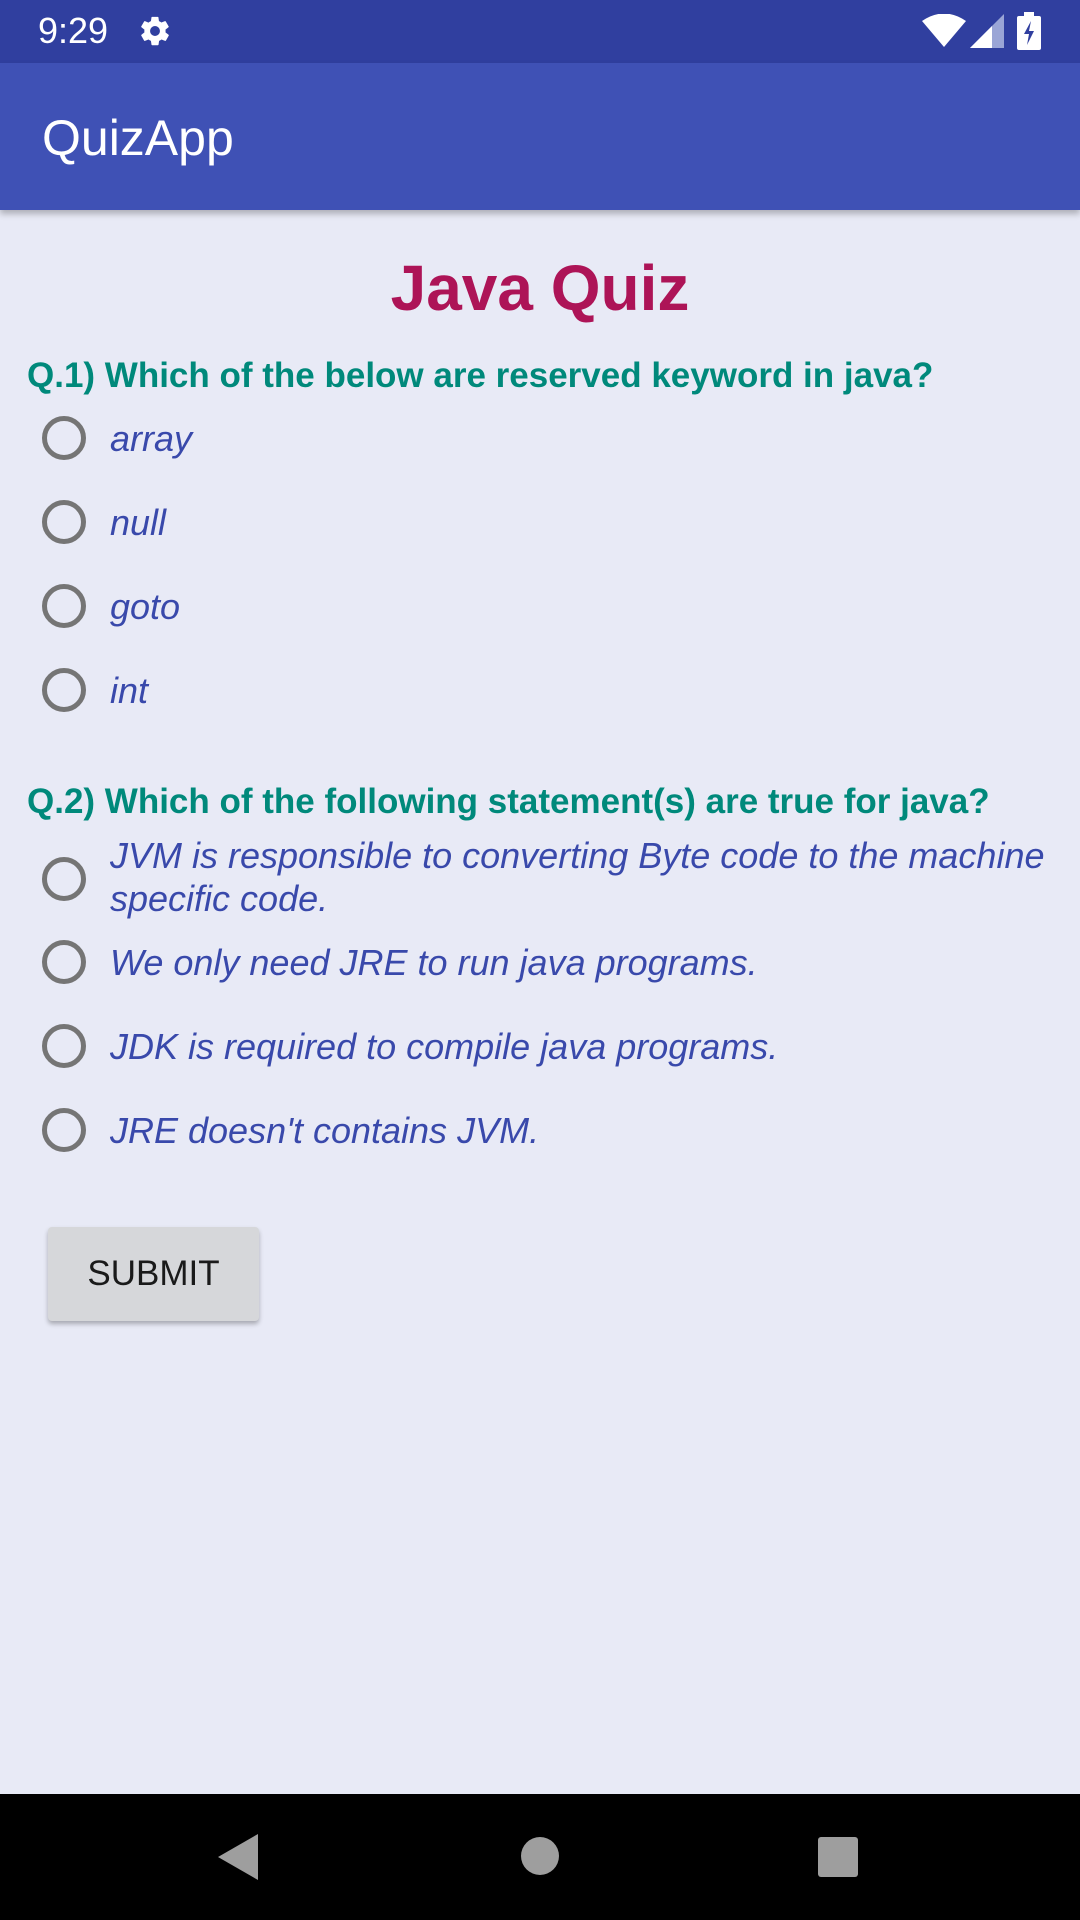  Describe the element at coordinates (73, 30) in the screenshot. I see `status-time: 9:29` at that location.